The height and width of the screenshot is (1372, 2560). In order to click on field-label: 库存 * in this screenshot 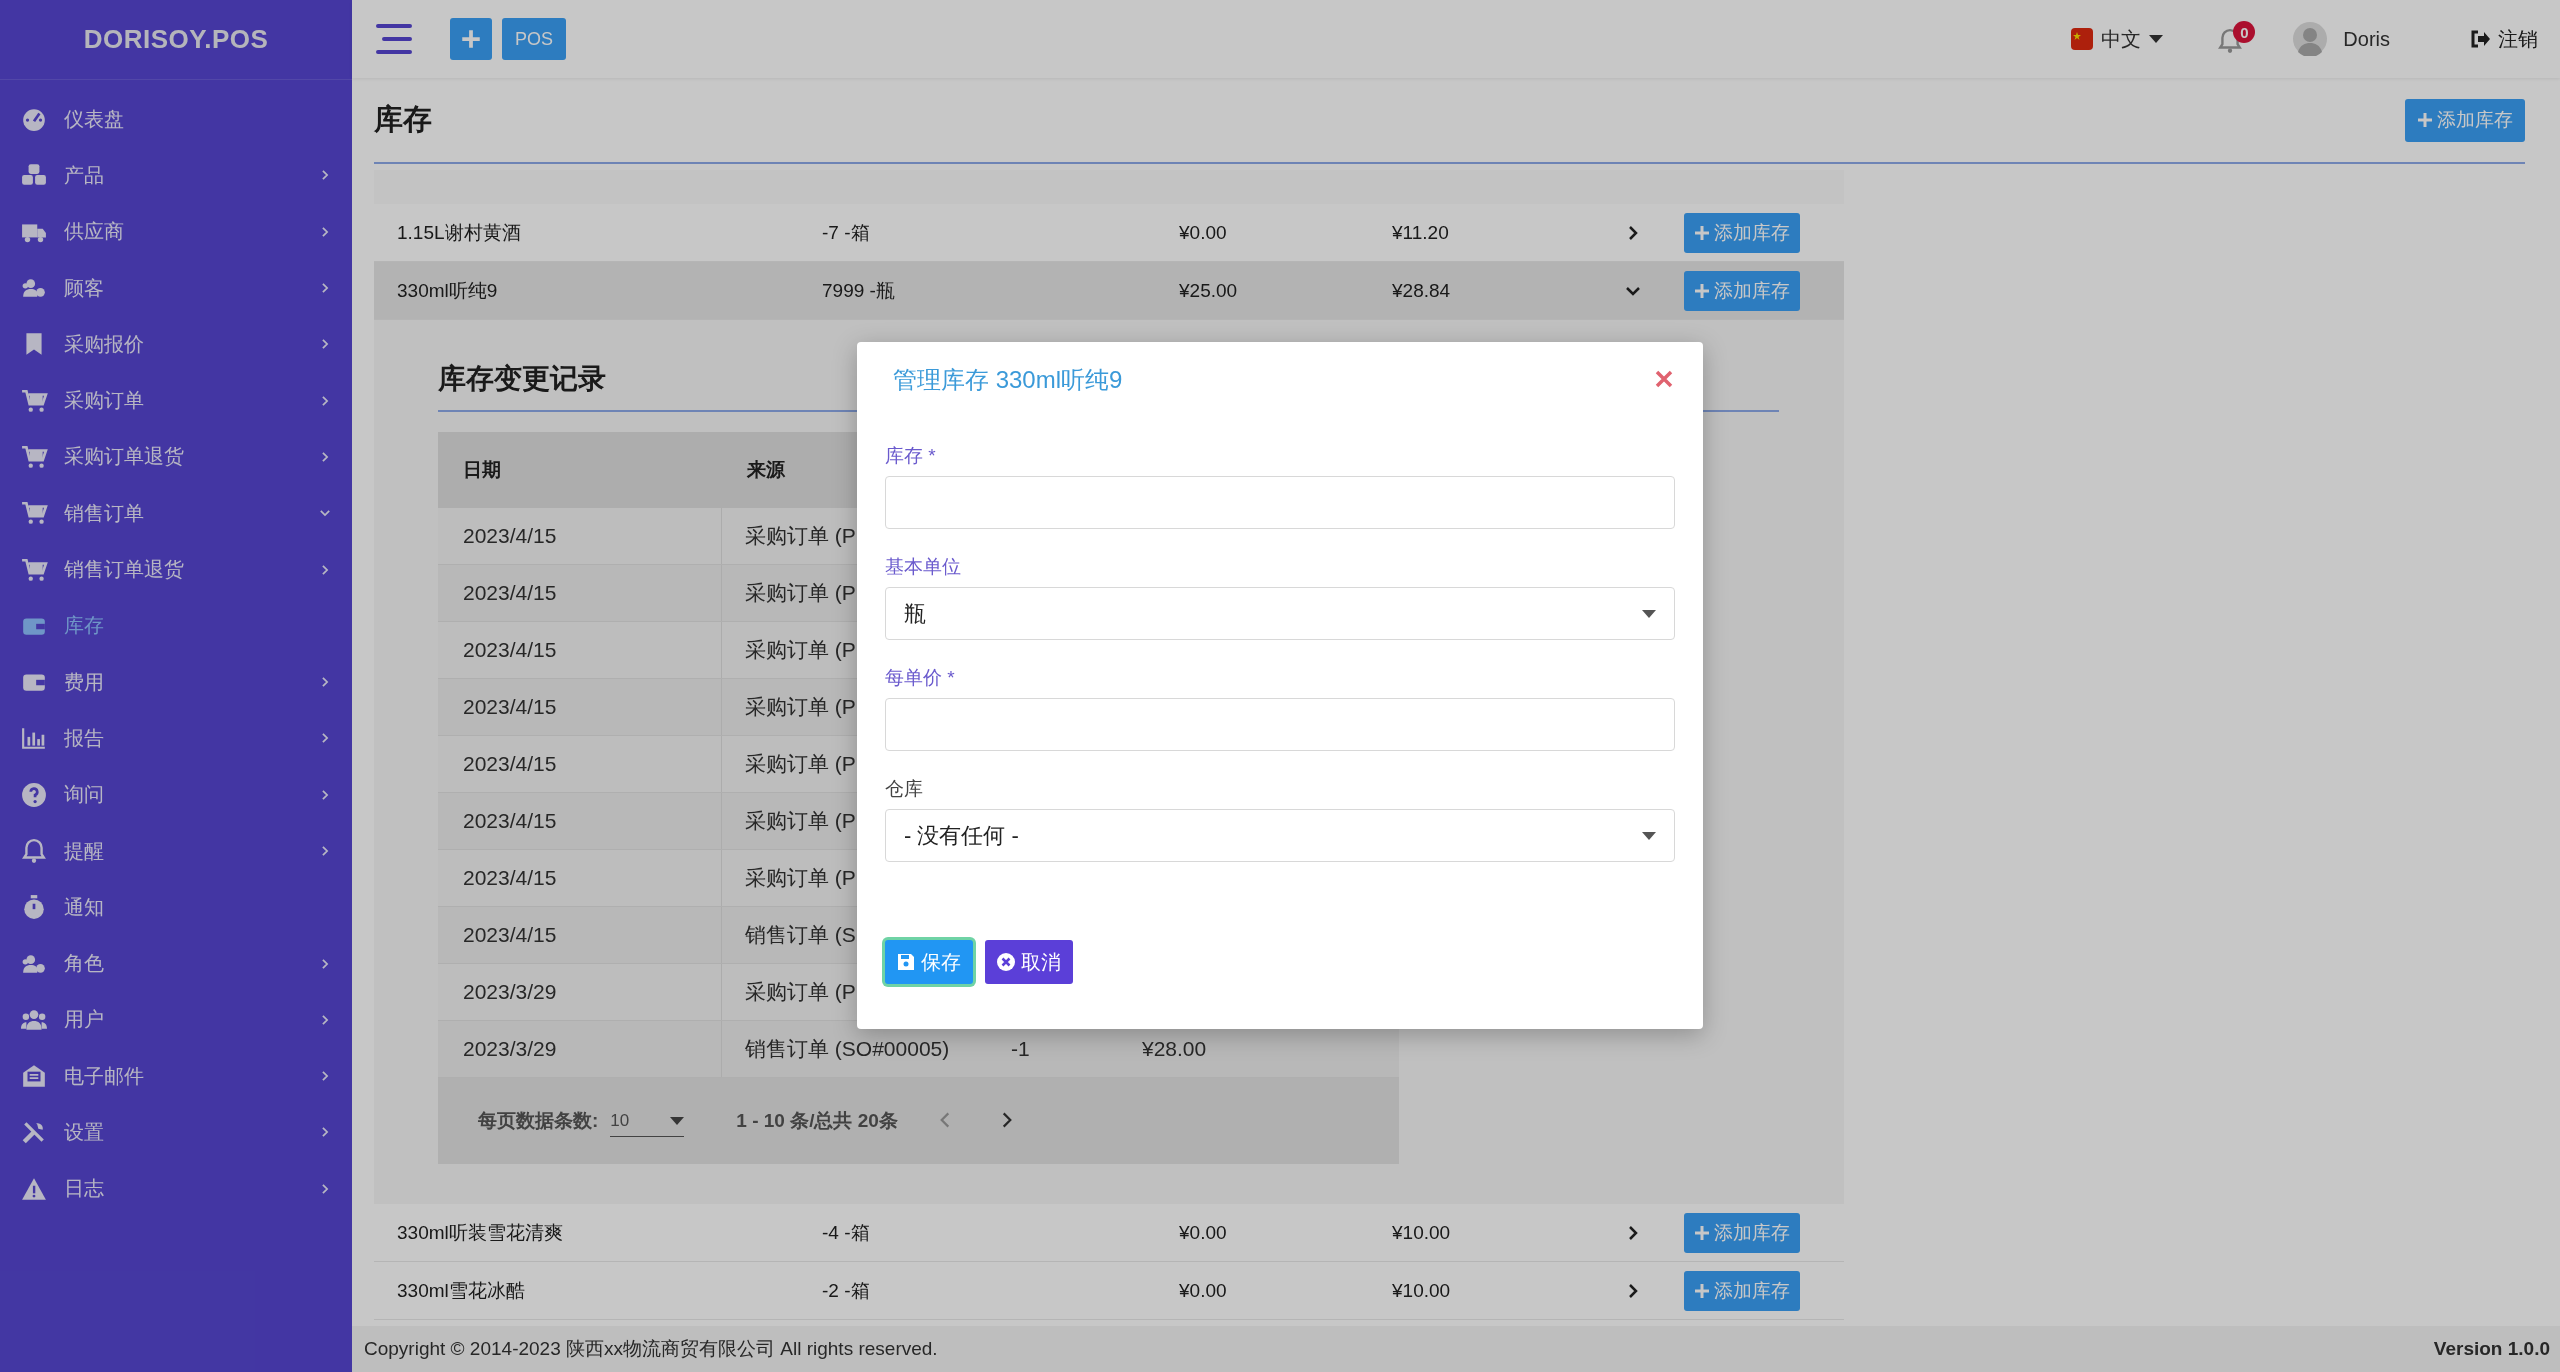, I will do `click(910, 456)`.